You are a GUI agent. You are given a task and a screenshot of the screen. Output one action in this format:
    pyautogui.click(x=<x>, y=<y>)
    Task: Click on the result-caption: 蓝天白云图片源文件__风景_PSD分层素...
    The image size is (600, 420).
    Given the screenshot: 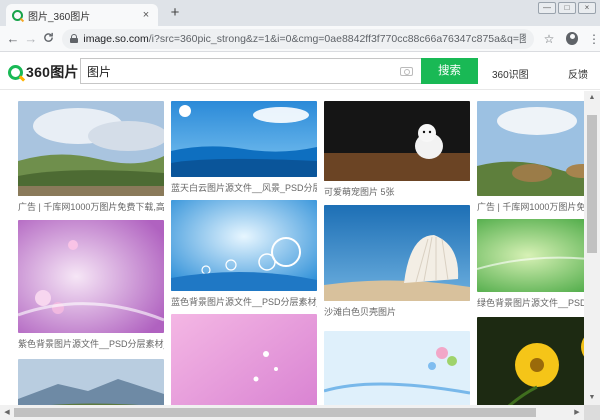 What is the action you would take?
    pyautogui.click(x=244, y=188)
    